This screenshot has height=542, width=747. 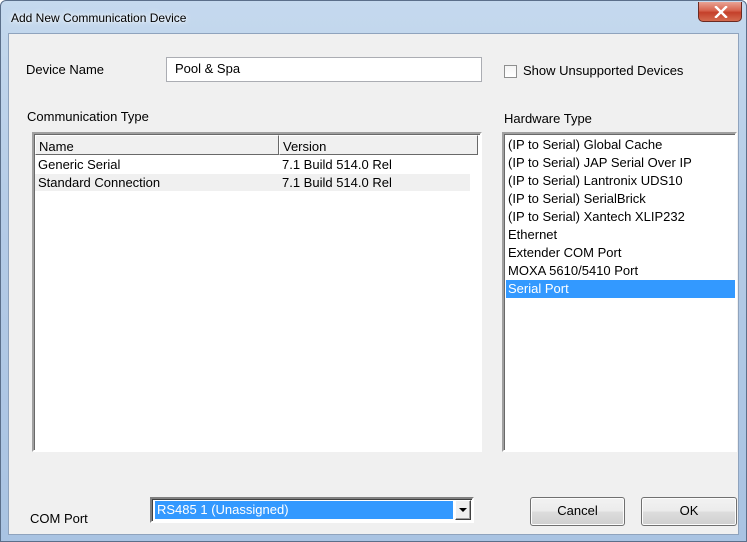 I want to click on com-port-dropdown-button, so click(x=463, y=510).